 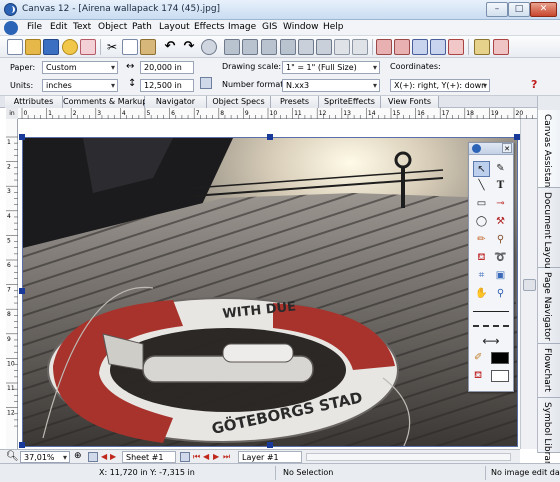 What do you see at coordinates (500, 204) in the screenshot?
I see `connector-tool-icon: ⊸` at bounding box center [500, 204].